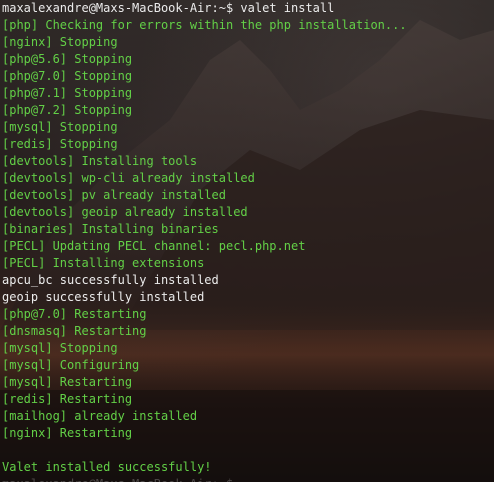 Image resolution: width=494 pixels, height=482 pixels. Describe the element at coordinates (118, 8) in the screenshot. I see `shell-prompt: maxalexandre@Maxs-MacBook-Air:~$` at that location.